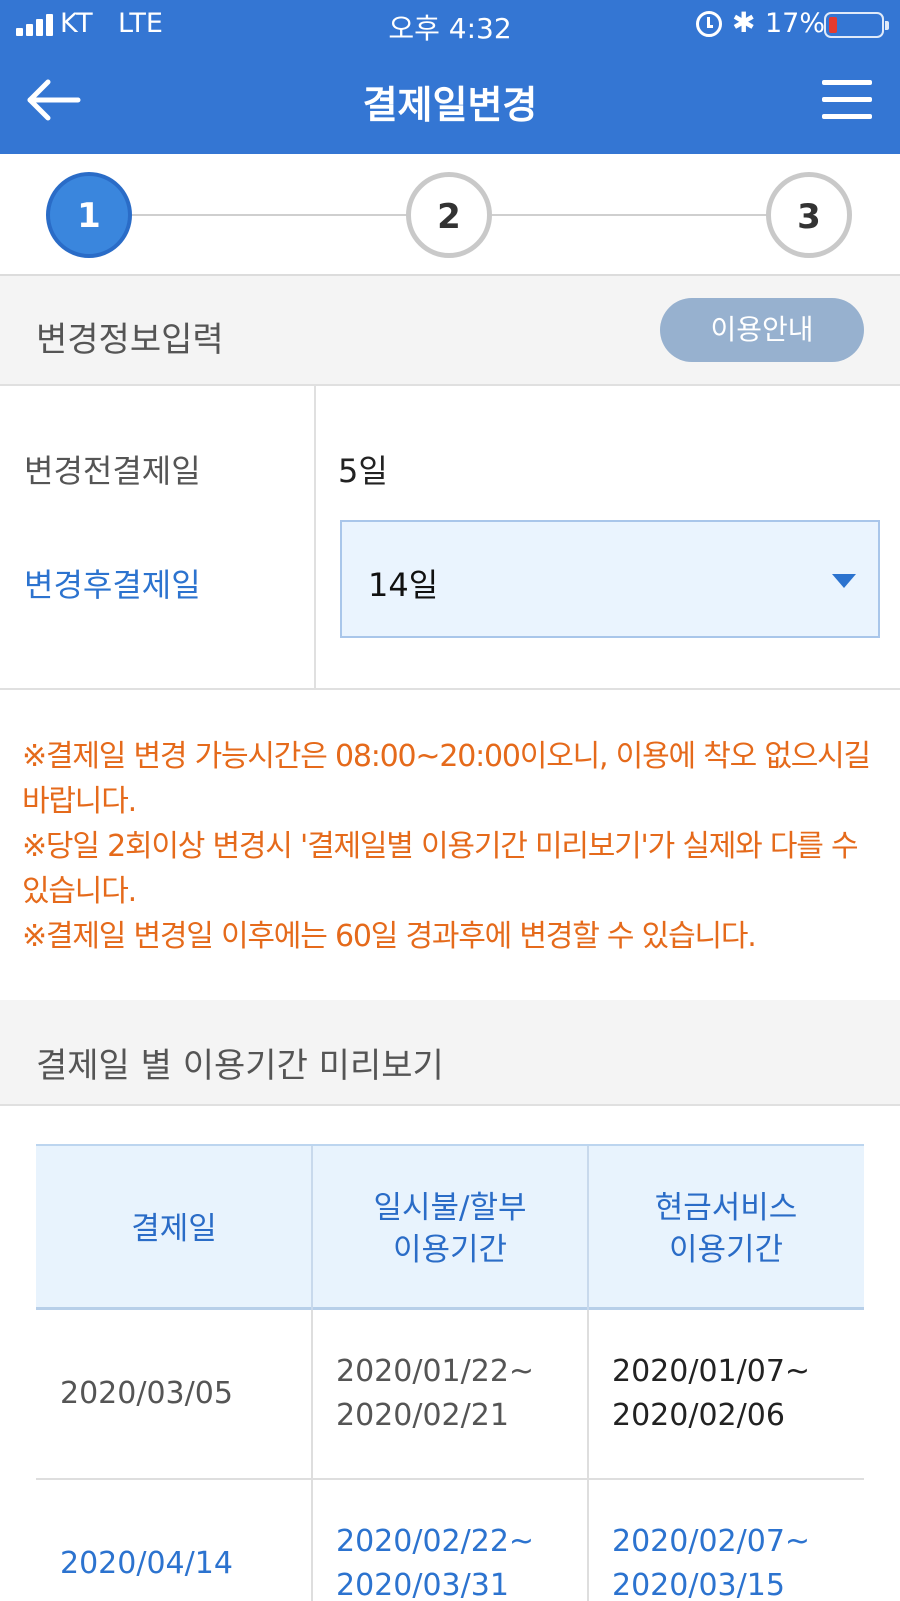  I want to click on row-installment-period: 2020/01/22~ 2020/02/21, so click(435, 1393).